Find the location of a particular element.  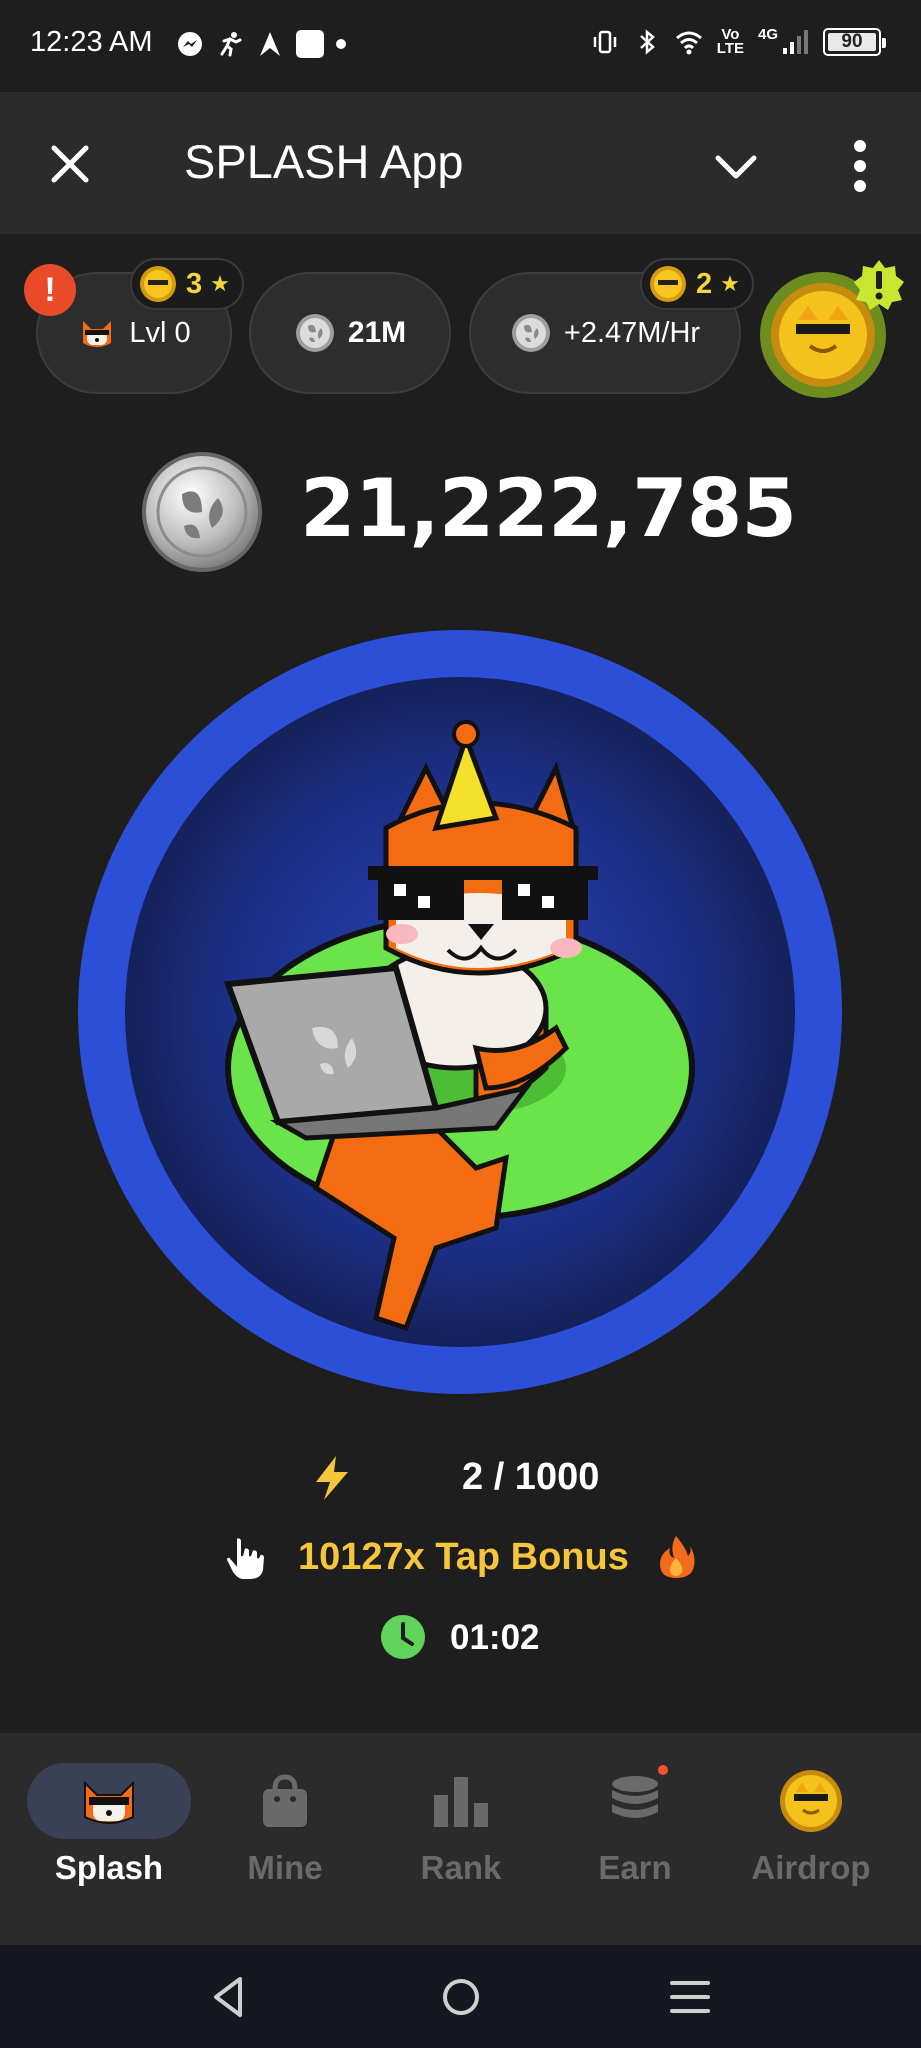

balance-coin-icon is located at coordinates (202, 512).